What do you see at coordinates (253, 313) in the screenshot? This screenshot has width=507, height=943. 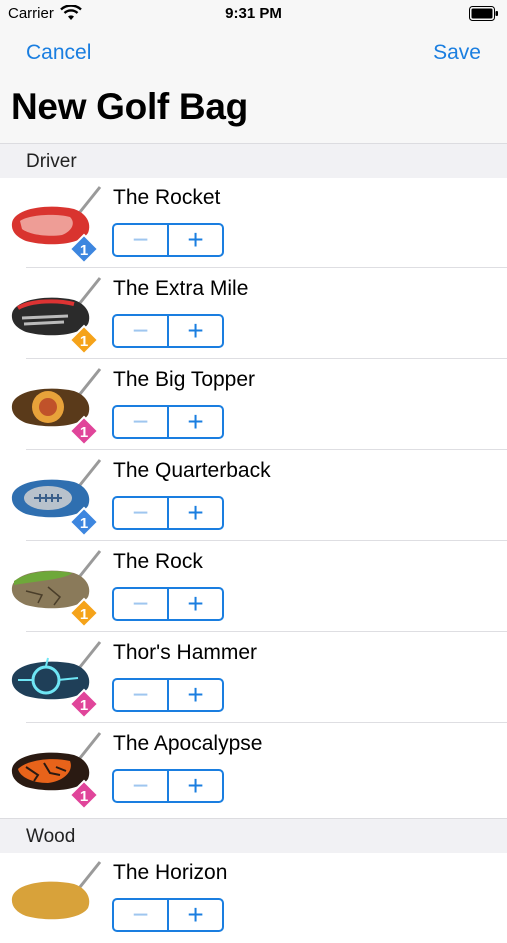 I see `club-row-the-extra-mile: 1 The Extra Mile − +` at bounding box center [253, 313].